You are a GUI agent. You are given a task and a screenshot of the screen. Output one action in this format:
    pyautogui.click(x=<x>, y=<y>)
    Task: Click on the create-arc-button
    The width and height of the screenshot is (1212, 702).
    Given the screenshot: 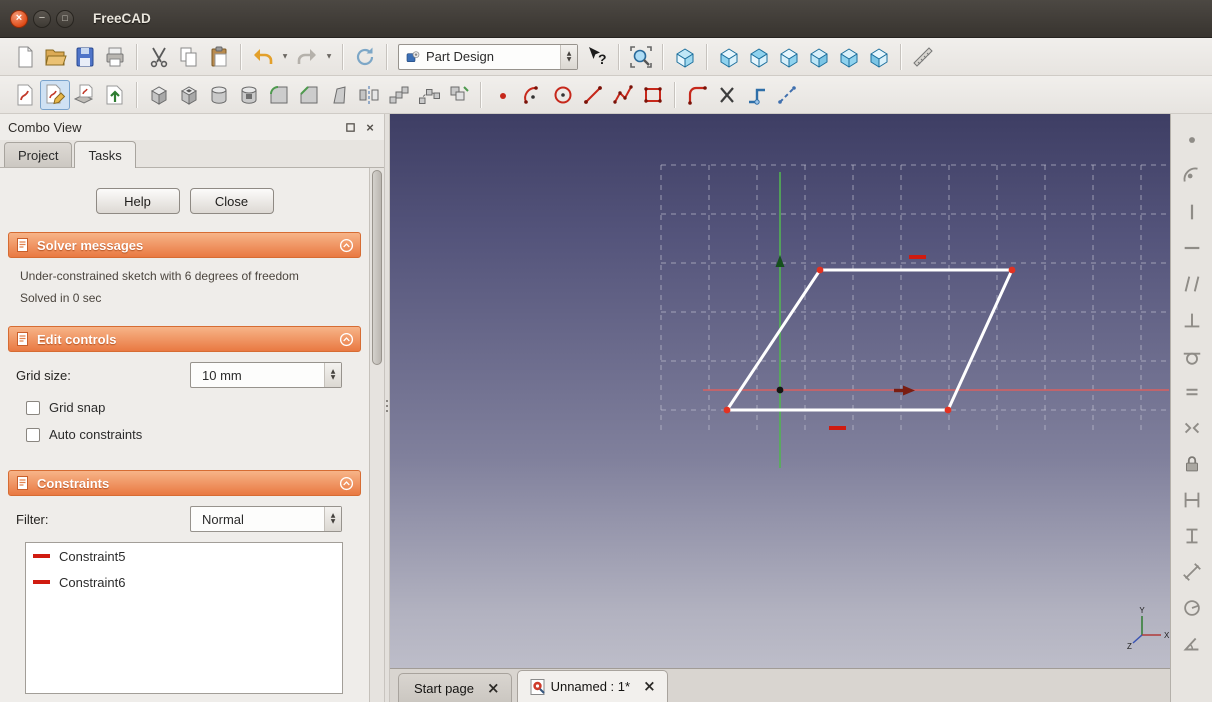 What is the action you would take?
    pyautogui.click(x=533, y=95)
    